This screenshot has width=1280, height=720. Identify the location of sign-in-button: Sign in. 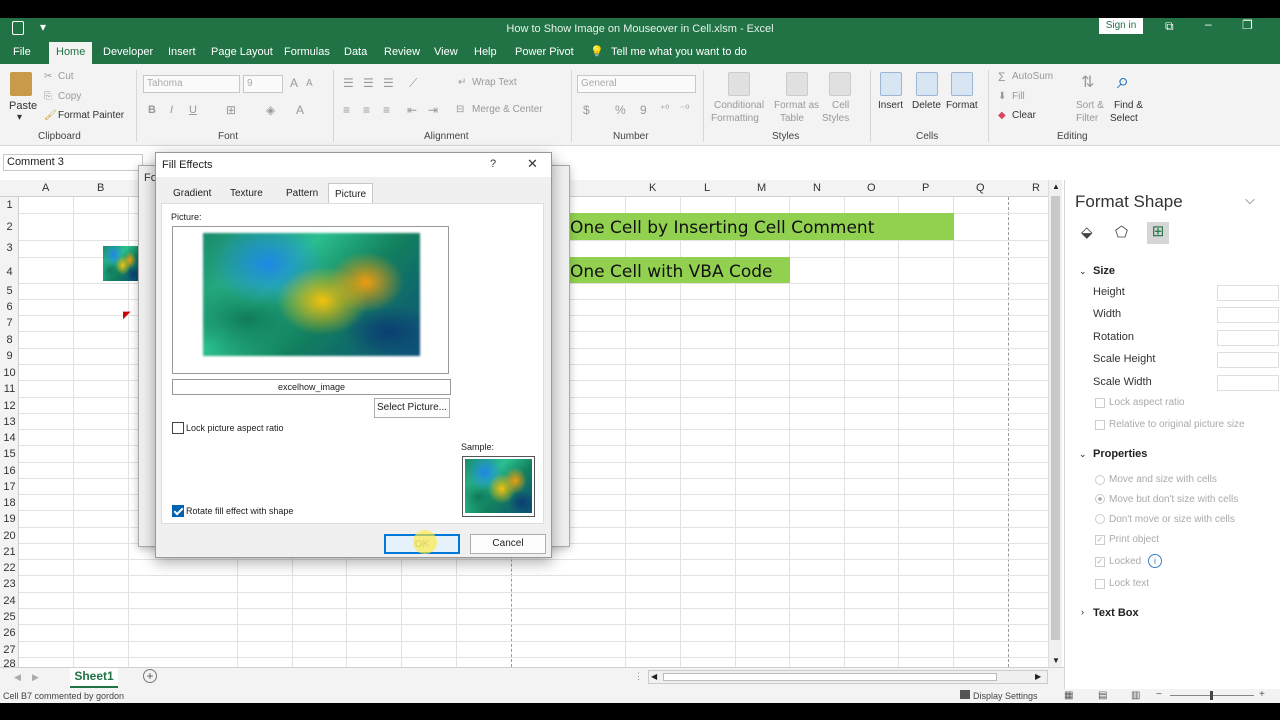
(1121, 26).